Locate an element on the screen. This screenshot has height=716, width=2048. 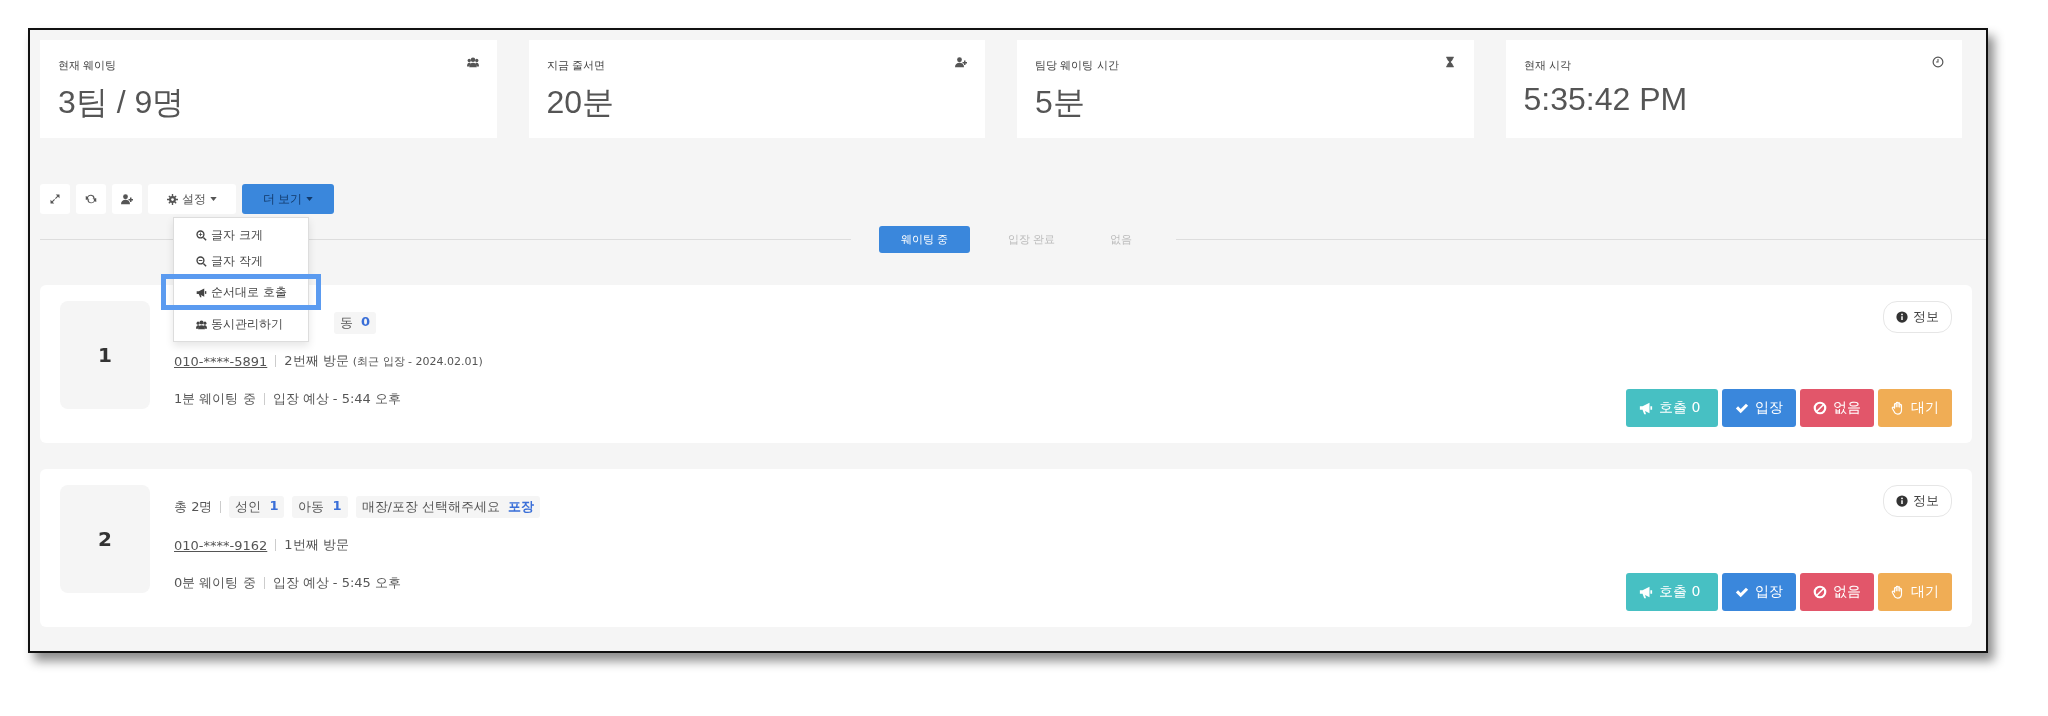
tab: 웨이팅 중 is located at coordinates (924, 239).